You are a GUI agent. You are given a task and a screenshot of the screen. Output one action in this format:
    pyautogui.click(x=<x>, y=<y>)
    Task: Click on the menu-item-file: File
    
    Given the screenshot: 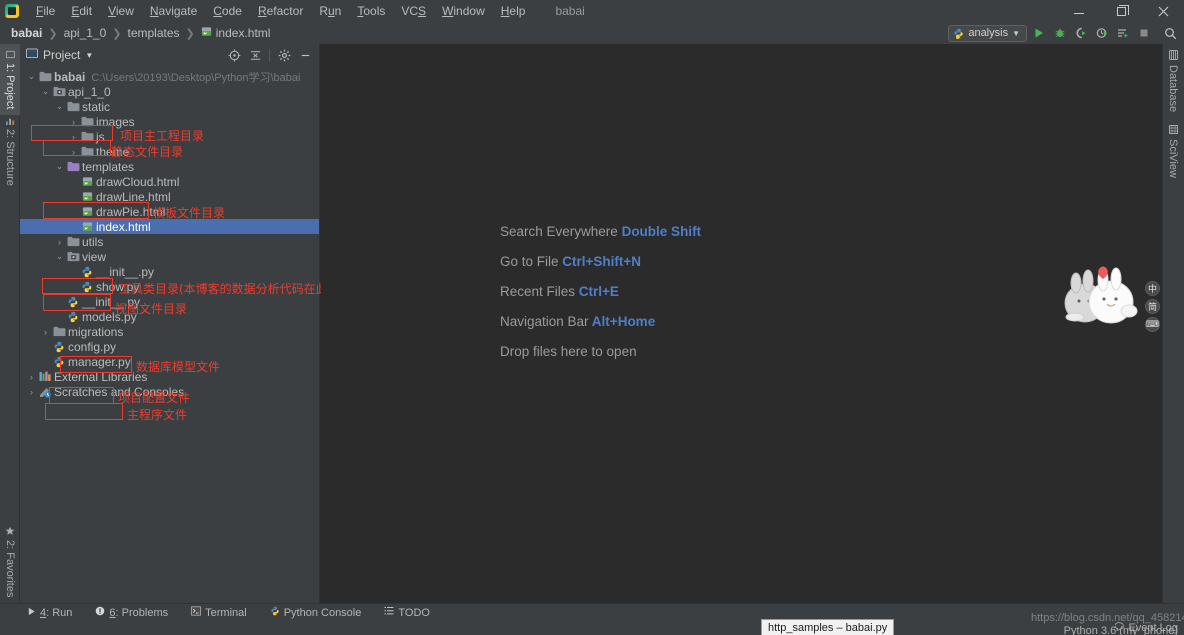 What is the action you would take?
    pyautogui.click(x=45, y=11)
    